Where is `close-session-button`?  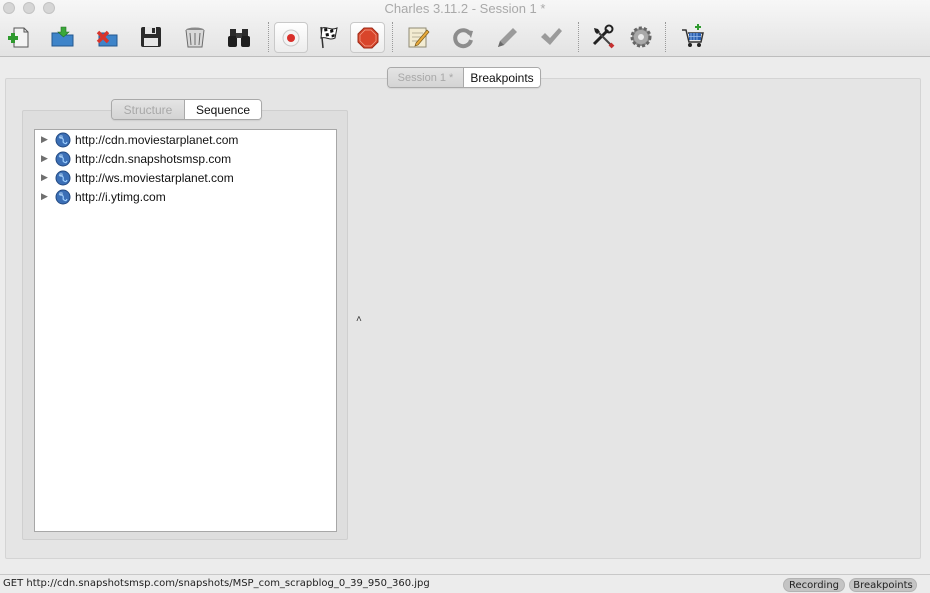
close-session-button is located at coordinates (107, 37).